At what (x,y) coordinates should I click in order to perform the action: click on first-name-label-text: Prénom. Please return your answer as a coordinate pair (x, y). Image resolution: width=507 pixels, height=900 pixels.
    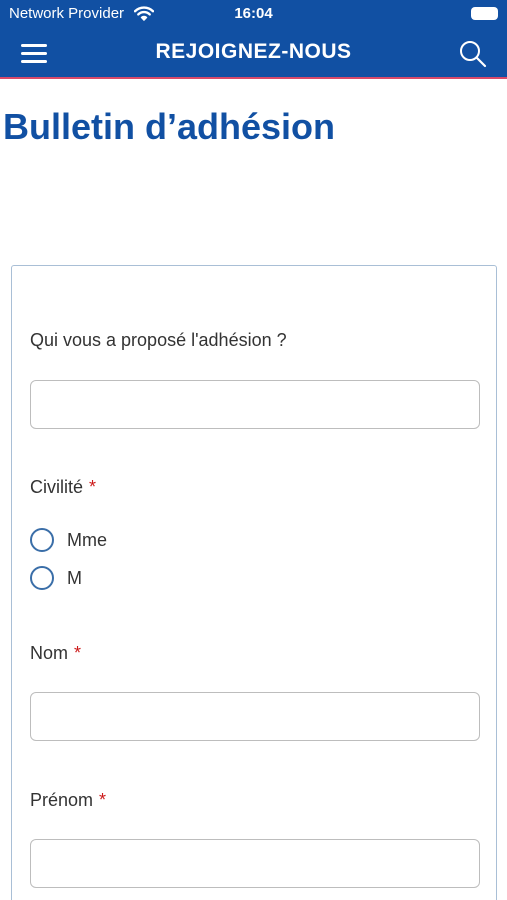
    Looking at the image, I should click on (62, 800).